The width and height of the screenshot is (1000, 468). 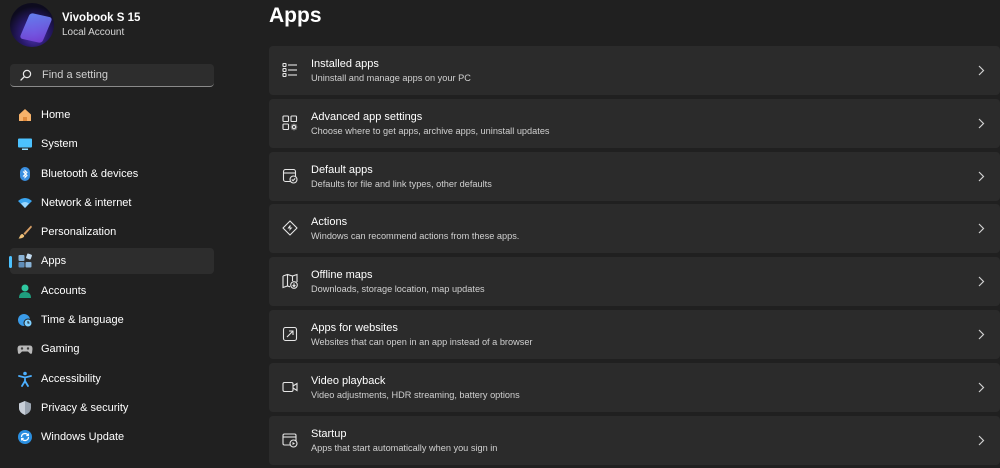 I want to click on accessibility-icon, so click(x=25, y=379).